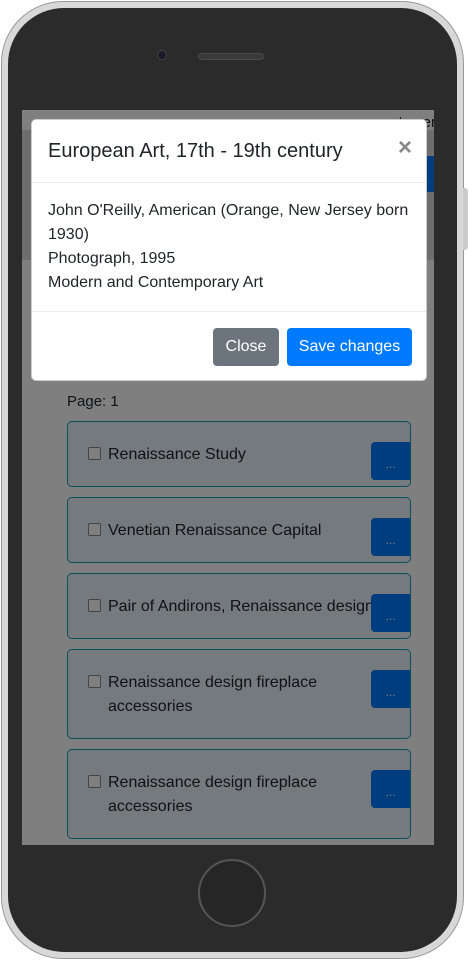 The image size is (472, 962). I want to click on home-button, so click(232, 893).